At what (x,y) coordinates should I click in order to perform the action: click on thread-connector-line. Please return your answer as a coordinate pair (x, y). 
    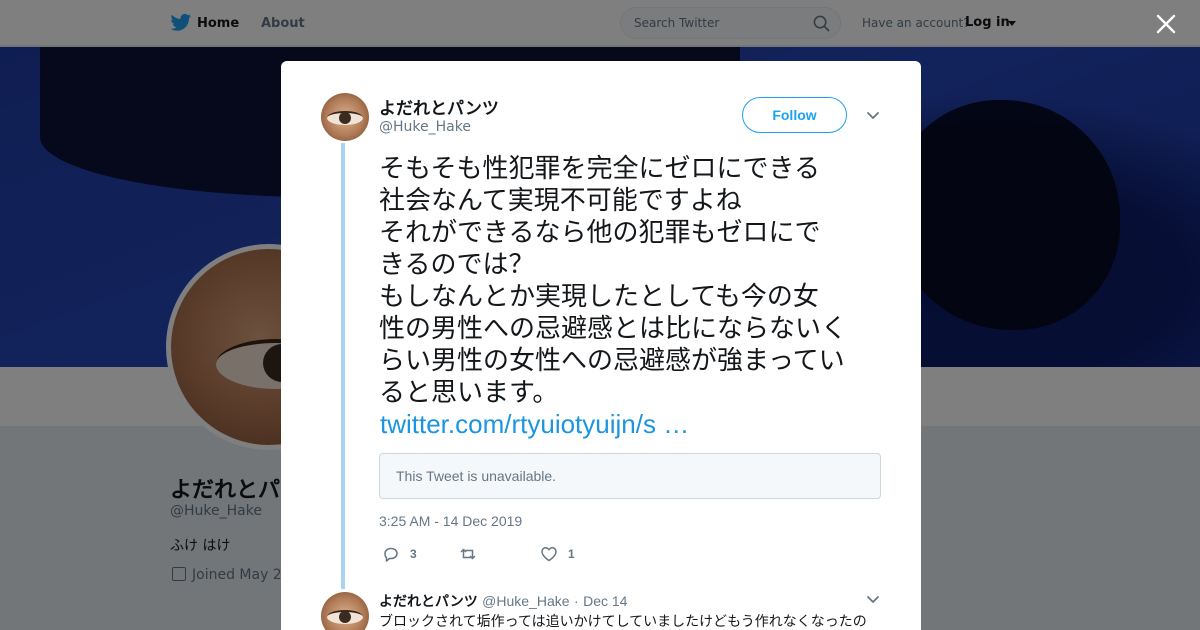
    Looking at the image, I should click on (343, 366).